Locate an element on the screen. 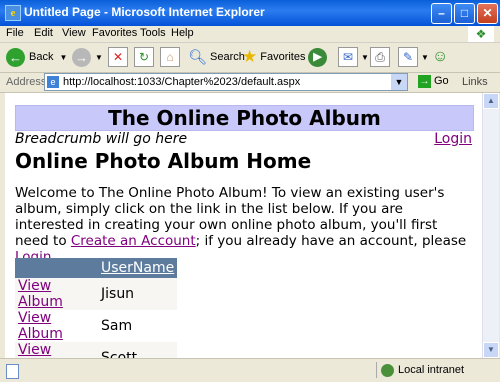 This screenshot has height=382, width=500. edit-button: ✎ ▼ is located at coordinates (413, 57).